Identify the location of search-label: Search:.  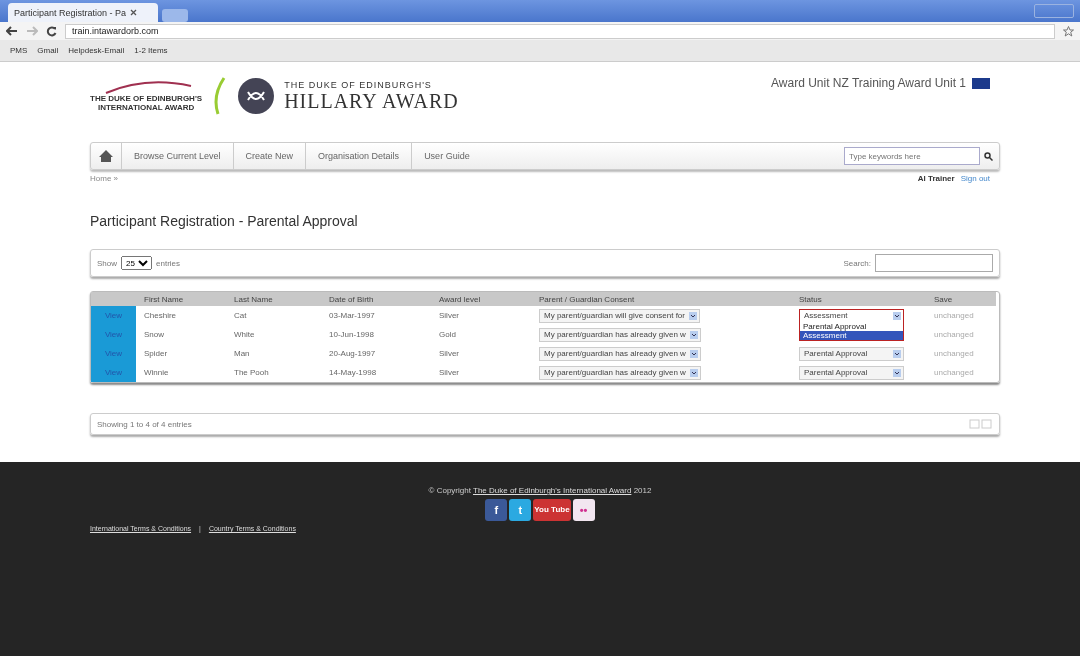
(857, 263).